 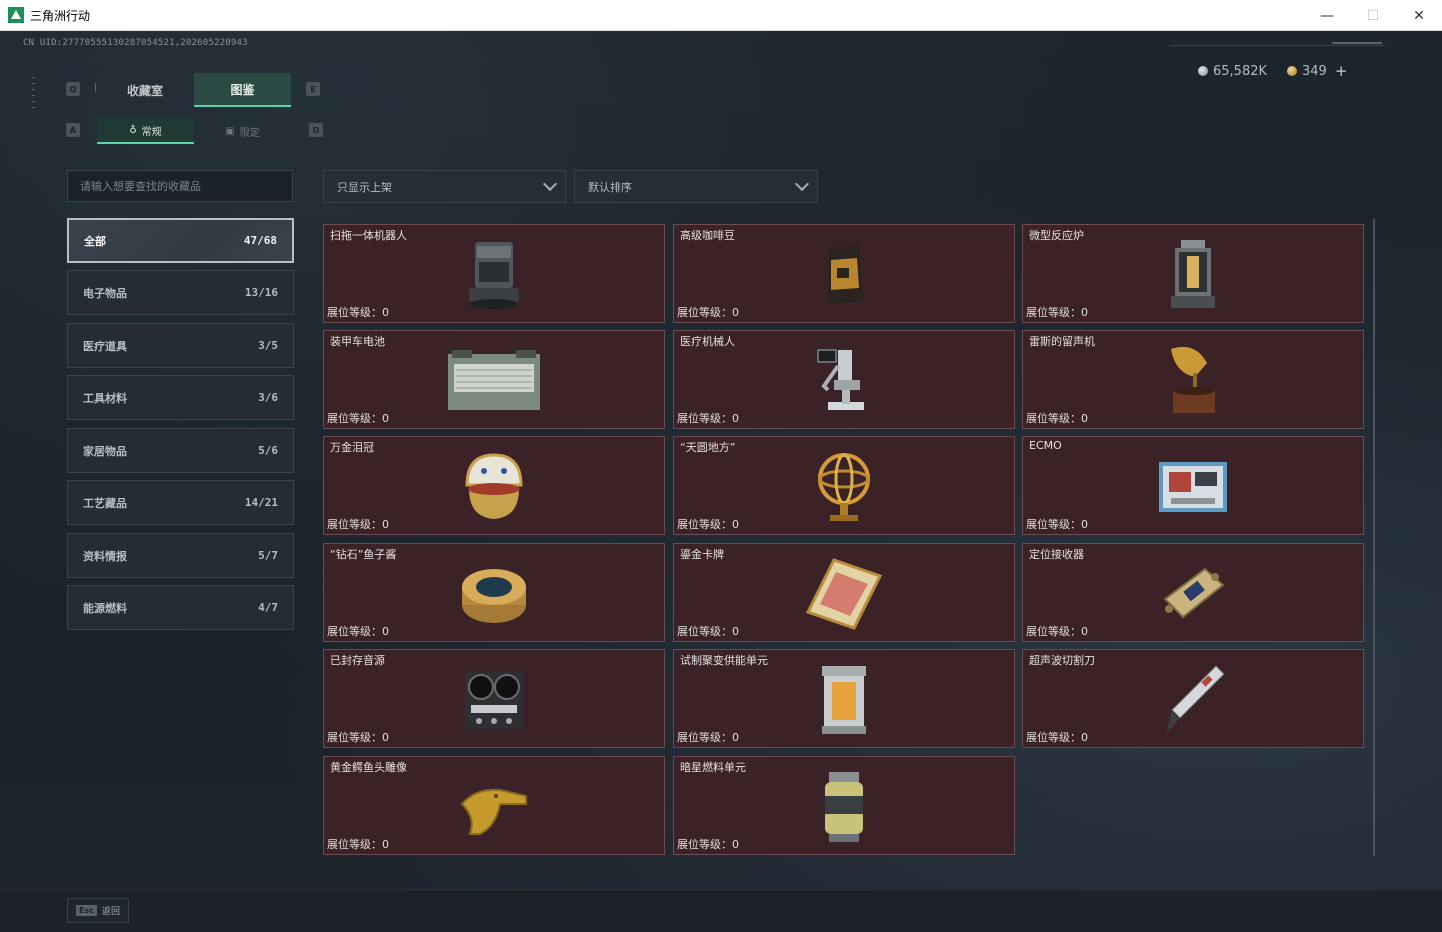 I want to click on collection-card: 鎏金卡牌展位等级：0, so click(x=844, y=592).